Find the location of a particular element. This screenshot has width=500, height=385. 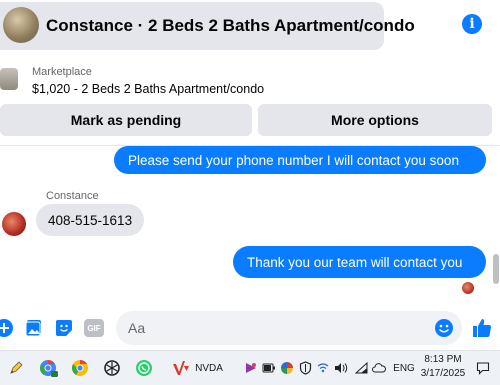

nvda-icon is located at coordinates (181, 368).